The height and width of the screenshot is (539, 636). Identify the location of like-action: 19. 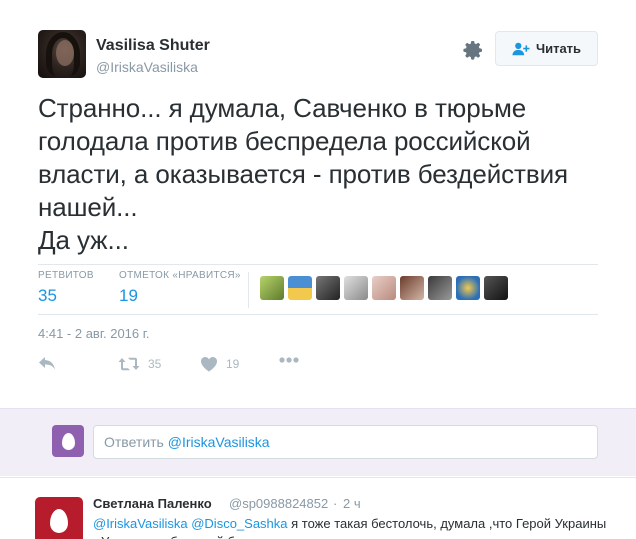
(219, 364).